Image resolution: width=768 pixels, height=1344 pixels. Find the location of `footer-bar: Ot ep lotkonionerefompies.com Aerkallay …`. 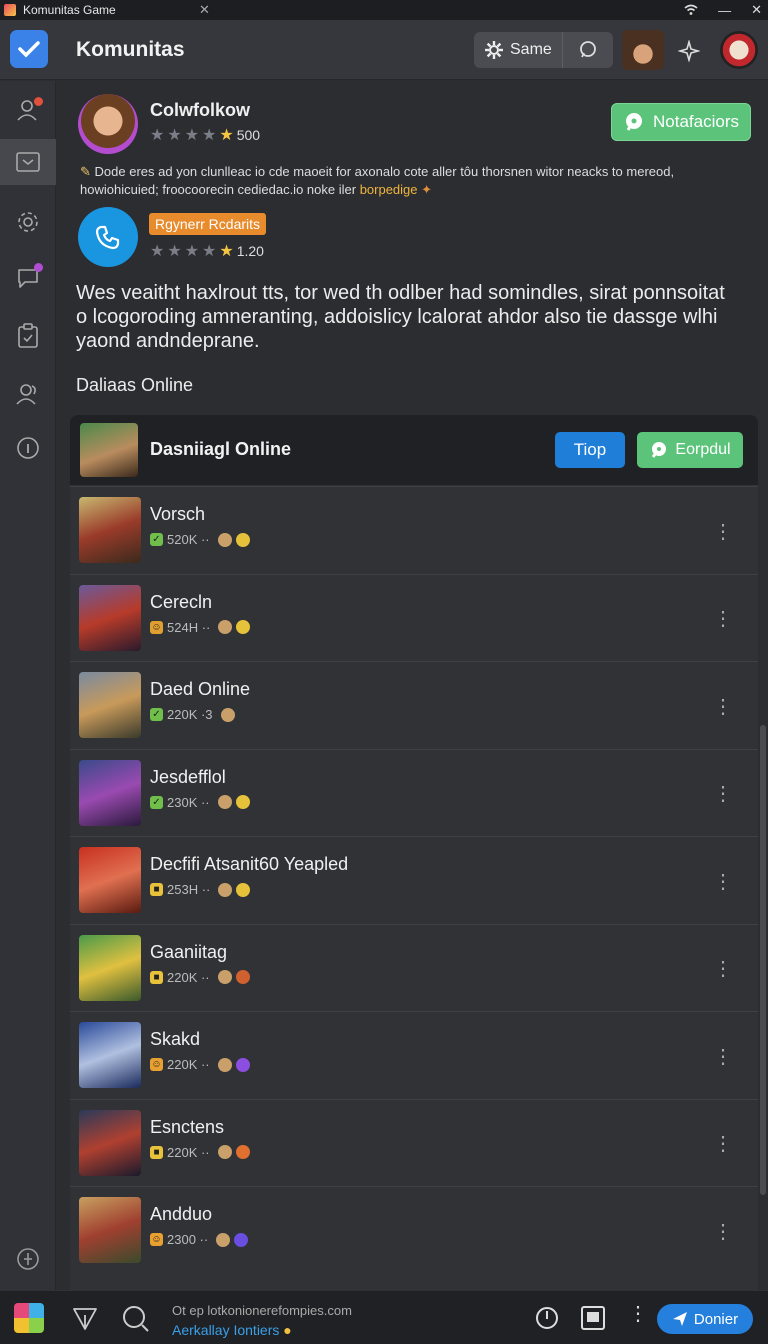

footer-bar: Ot ep lotkonionerefompies.com Aerkallay … is located at coordinates (384, 1317).